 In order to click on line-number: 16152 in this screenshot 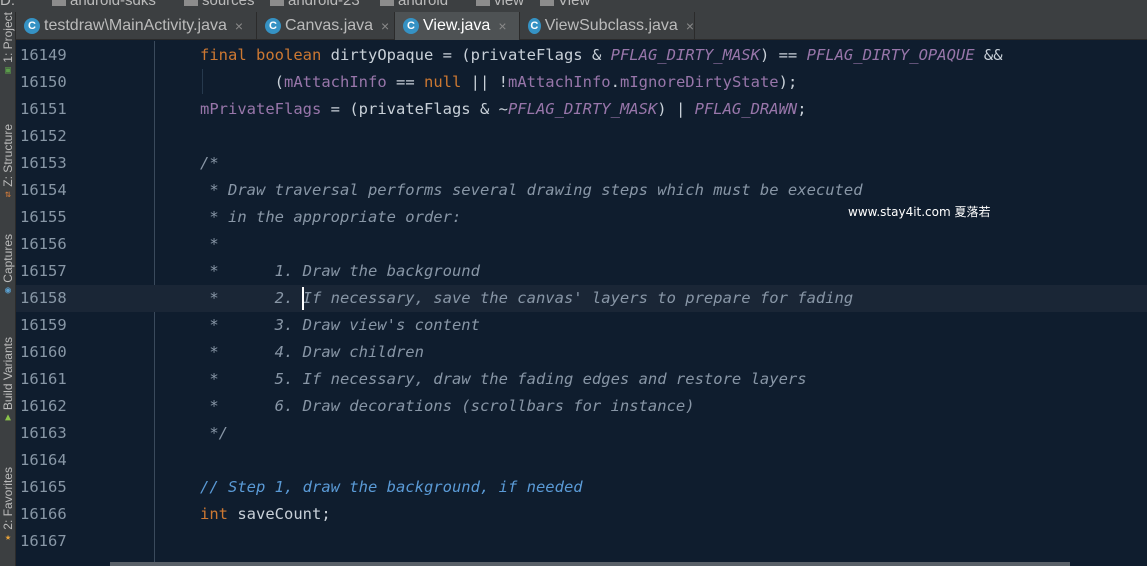, I will do `click(43, 136)`.